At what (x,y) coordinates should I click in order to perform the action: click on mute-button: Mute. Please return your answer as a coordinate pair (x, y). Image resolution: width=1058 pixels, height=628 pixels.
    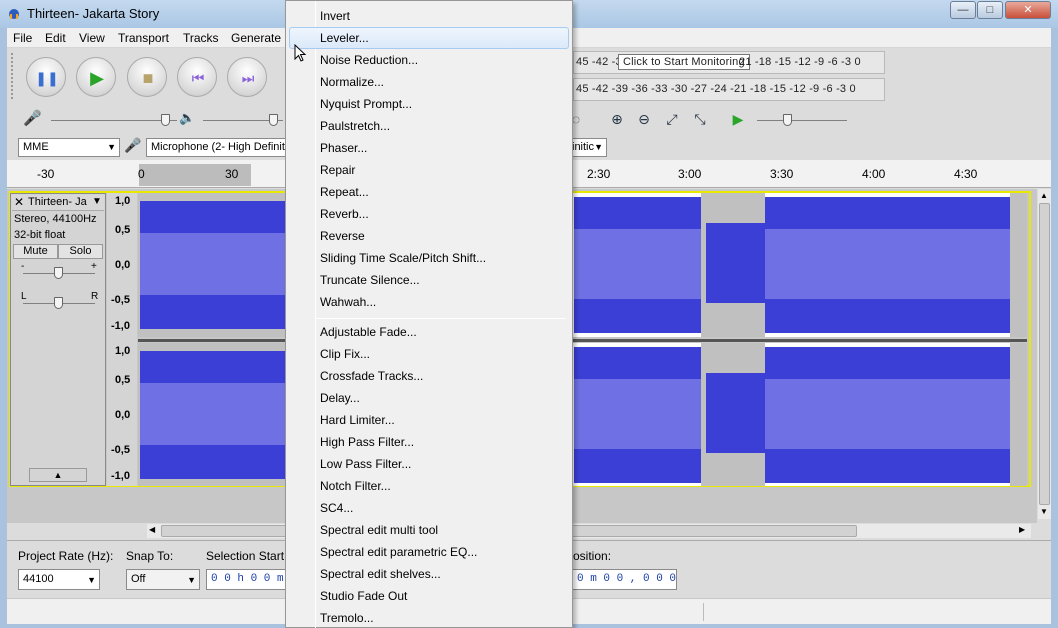
    Looking at the image, I should click on (35, 251).